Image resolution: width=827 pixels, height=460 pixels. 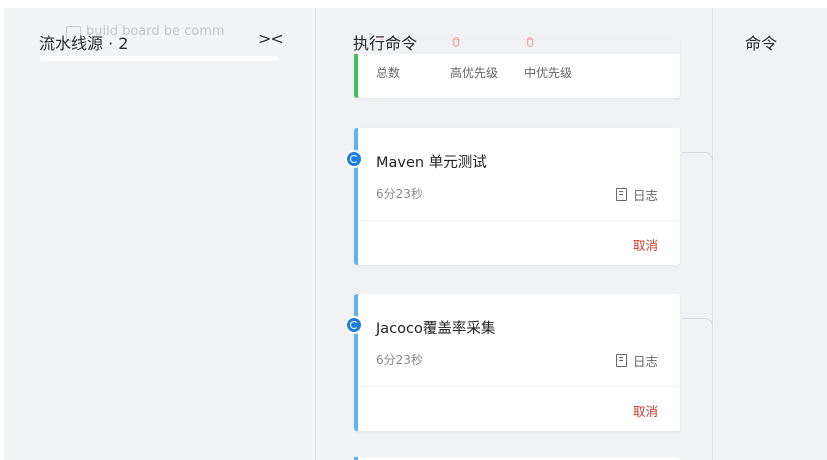 What do you see at coordinates (84, 43) in the screenshot?
I see `source-column-title: 流水线源 · 2` at bounding box center [84, 43].